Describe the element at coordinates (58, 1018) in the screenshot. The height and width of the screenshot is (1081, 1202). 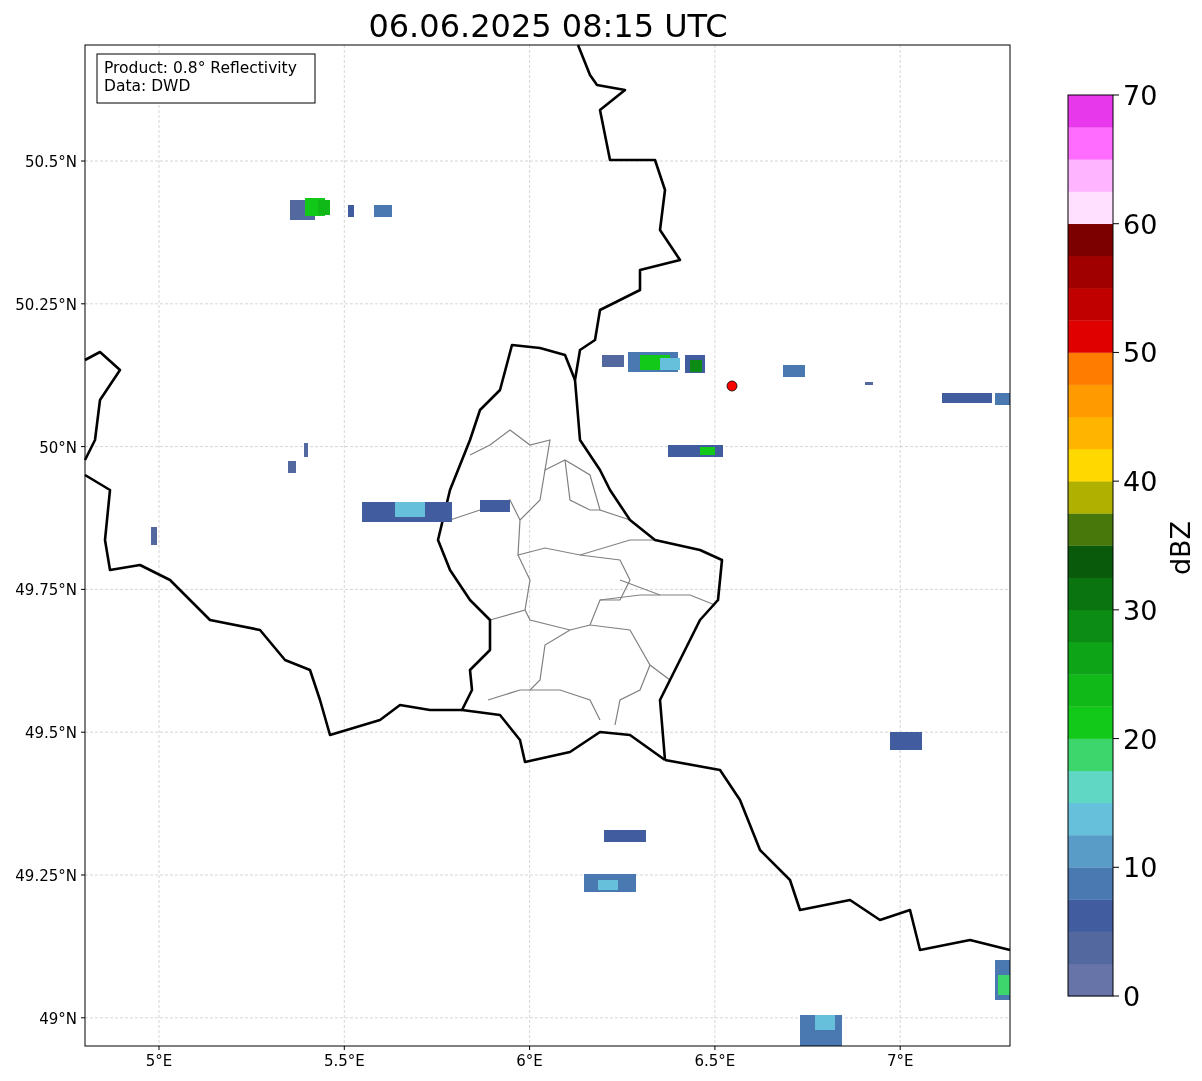
I see `latitude-label: 49°N` at that location.